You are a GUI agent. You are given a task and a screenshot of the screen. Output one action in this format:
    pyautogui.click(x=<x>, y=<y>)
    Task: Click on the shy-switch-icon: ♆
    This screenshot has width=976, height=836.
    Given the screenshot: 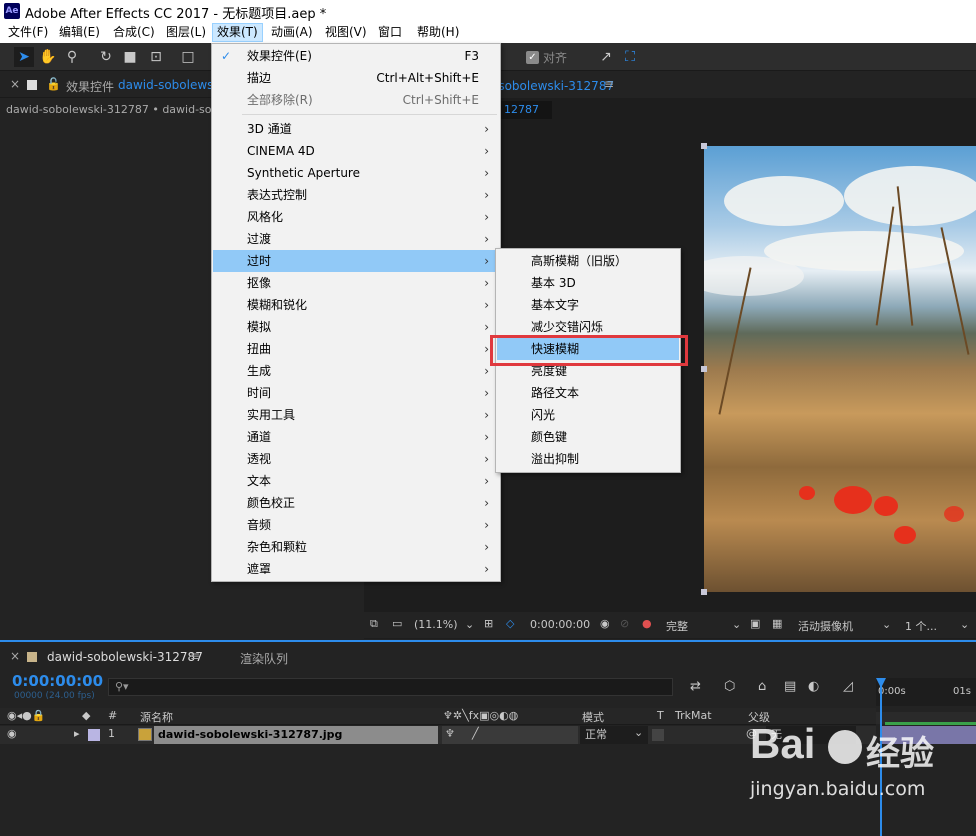 What is the action you would take?
    pyautogui.click(x=450, y=733)
    